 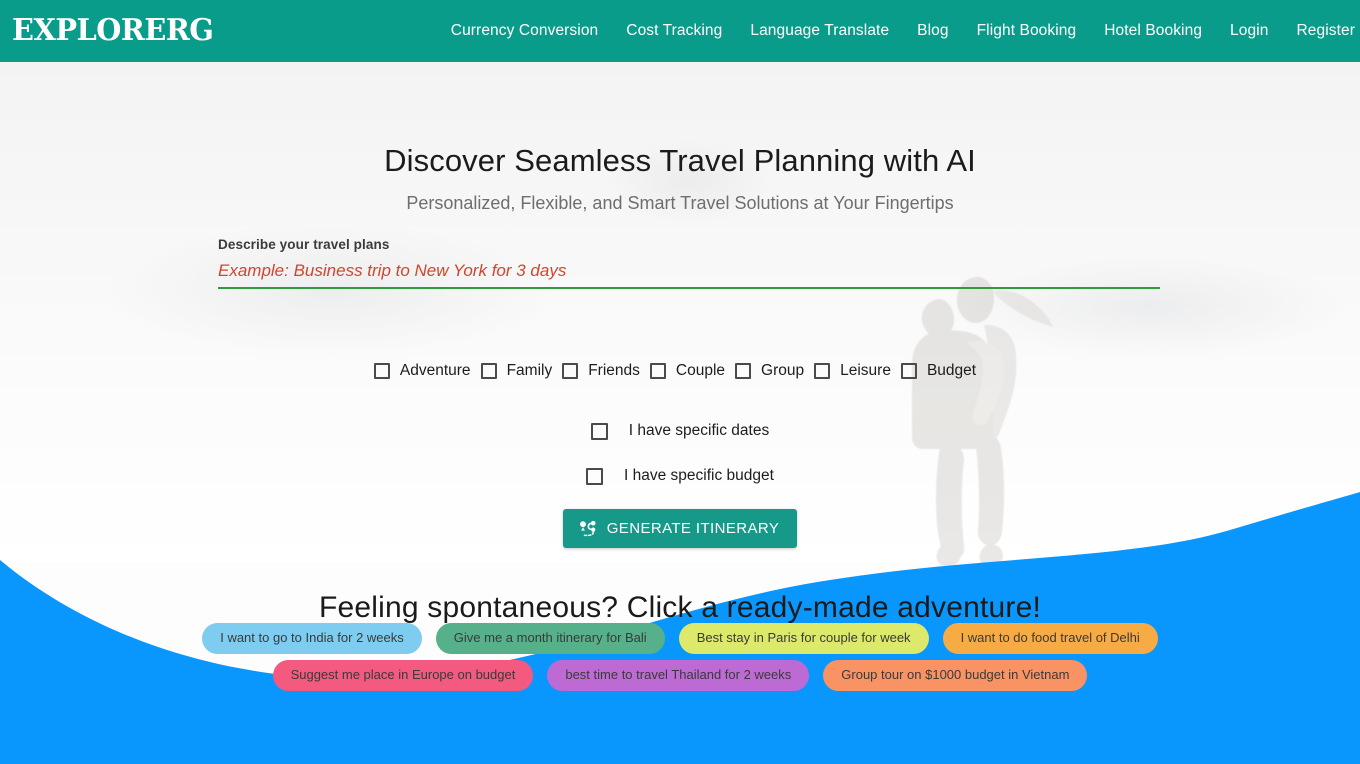 I want to click on generate-button-container: GENERATE ITINERARY, so click(x=680, y=528).